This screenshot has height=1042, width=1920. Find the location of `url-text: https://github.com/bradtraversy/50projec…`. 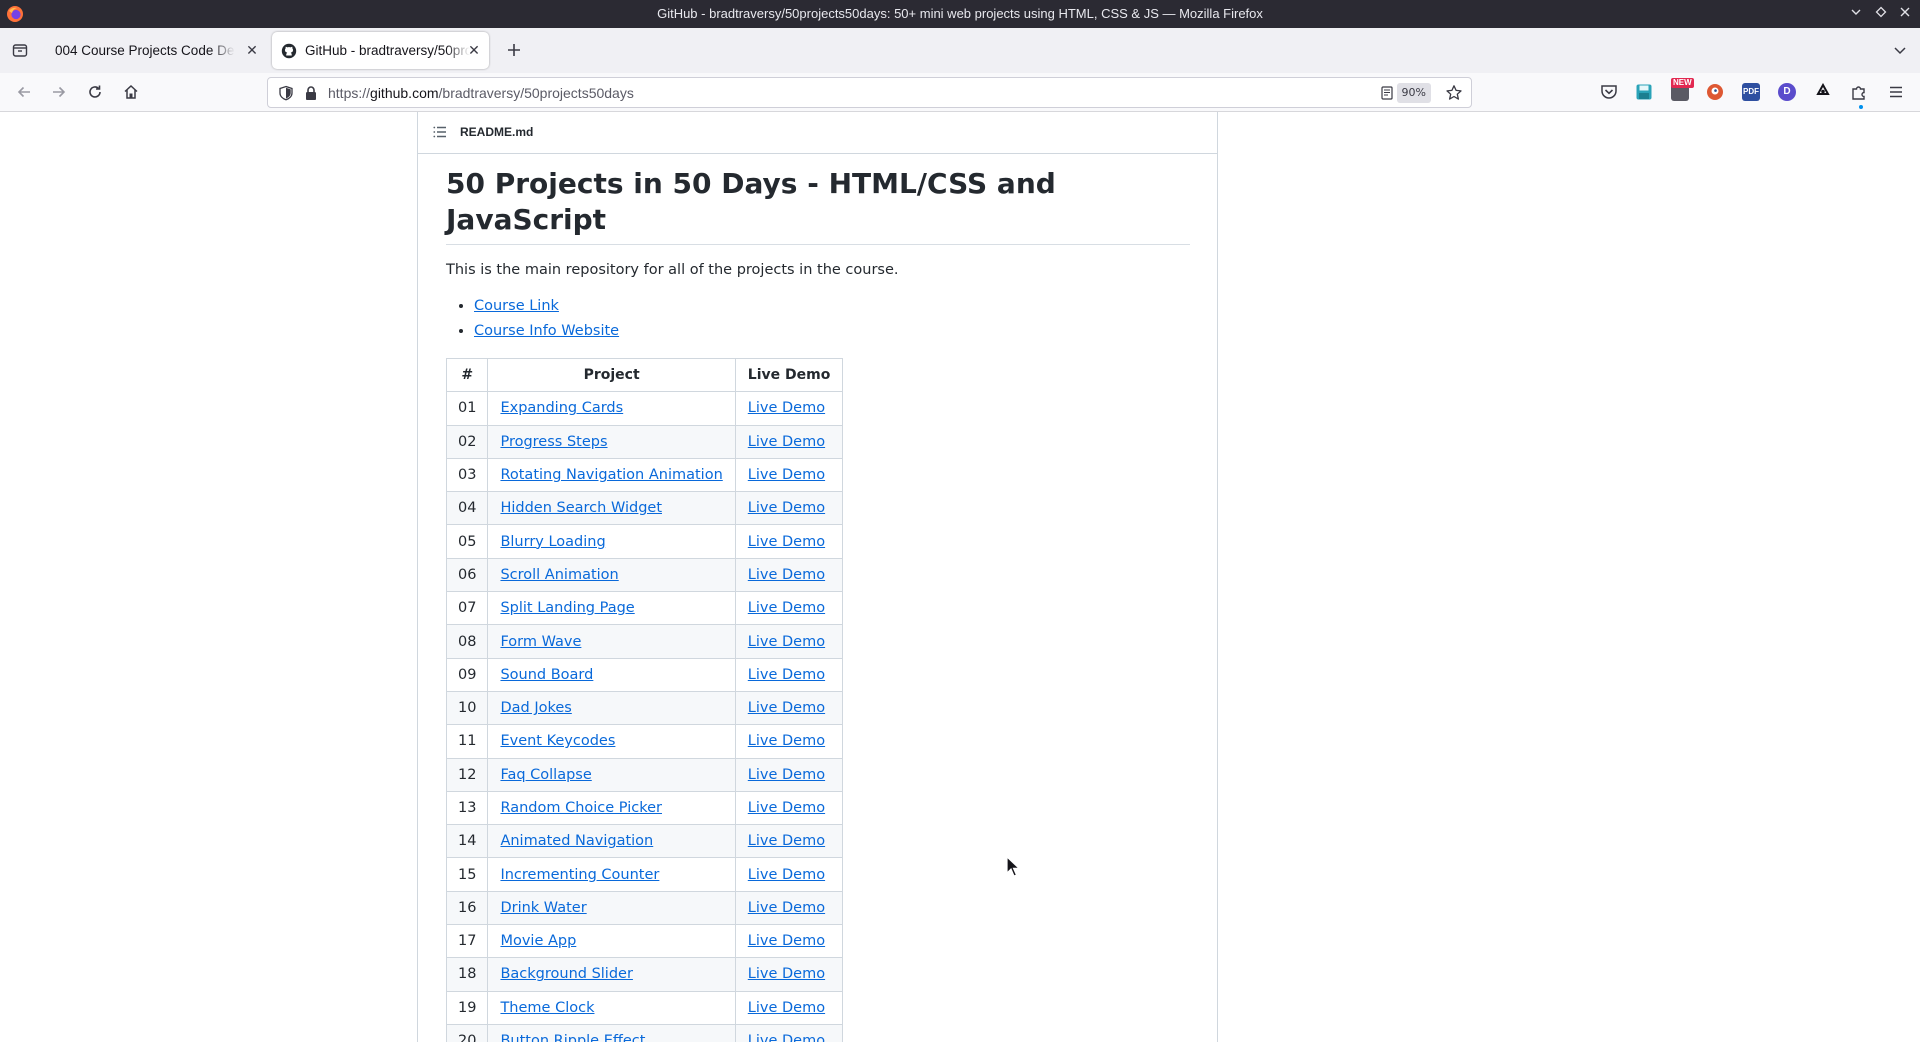

url-text: https://github.com/bradtraversy/50projec… is located at coordinates (481, 93).